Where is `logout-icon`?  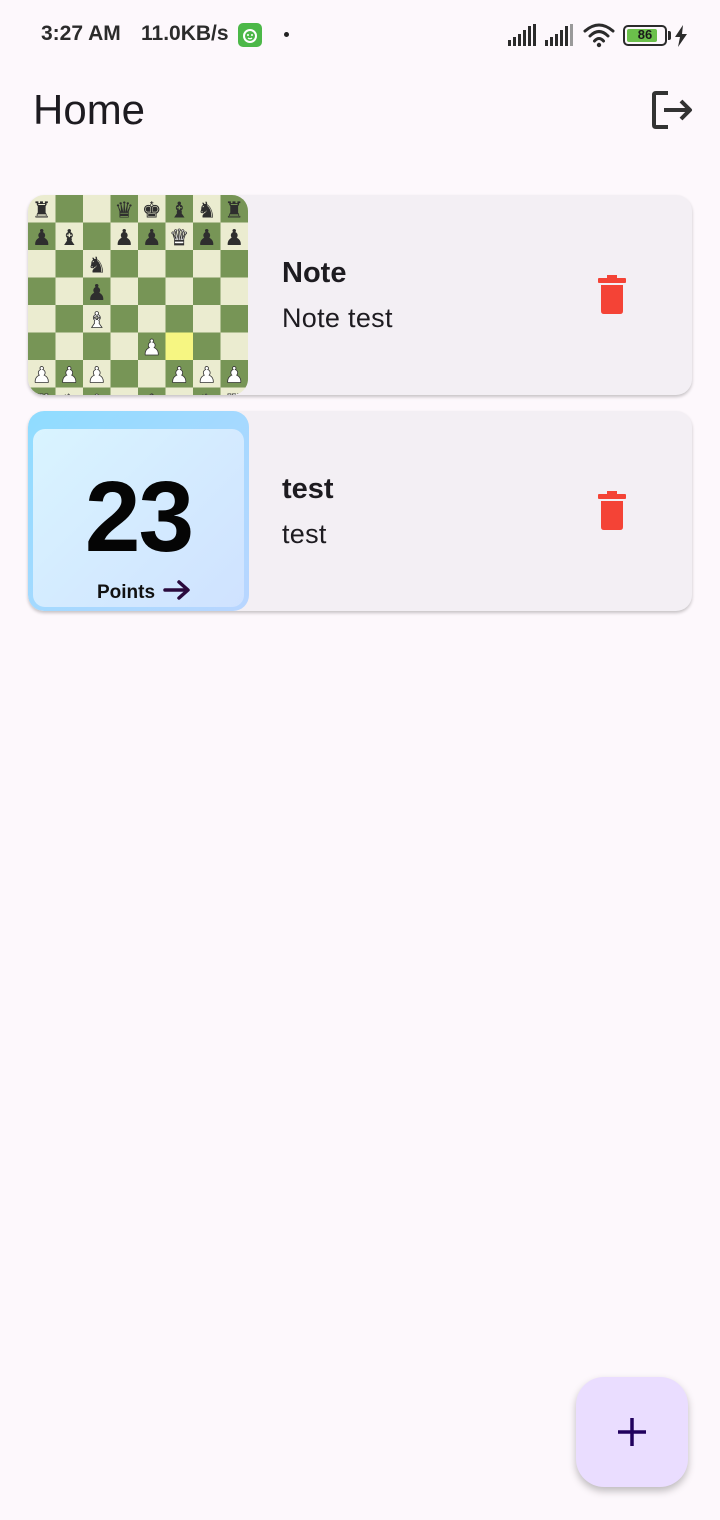 logout-icon is located at coordinates (672, 110).